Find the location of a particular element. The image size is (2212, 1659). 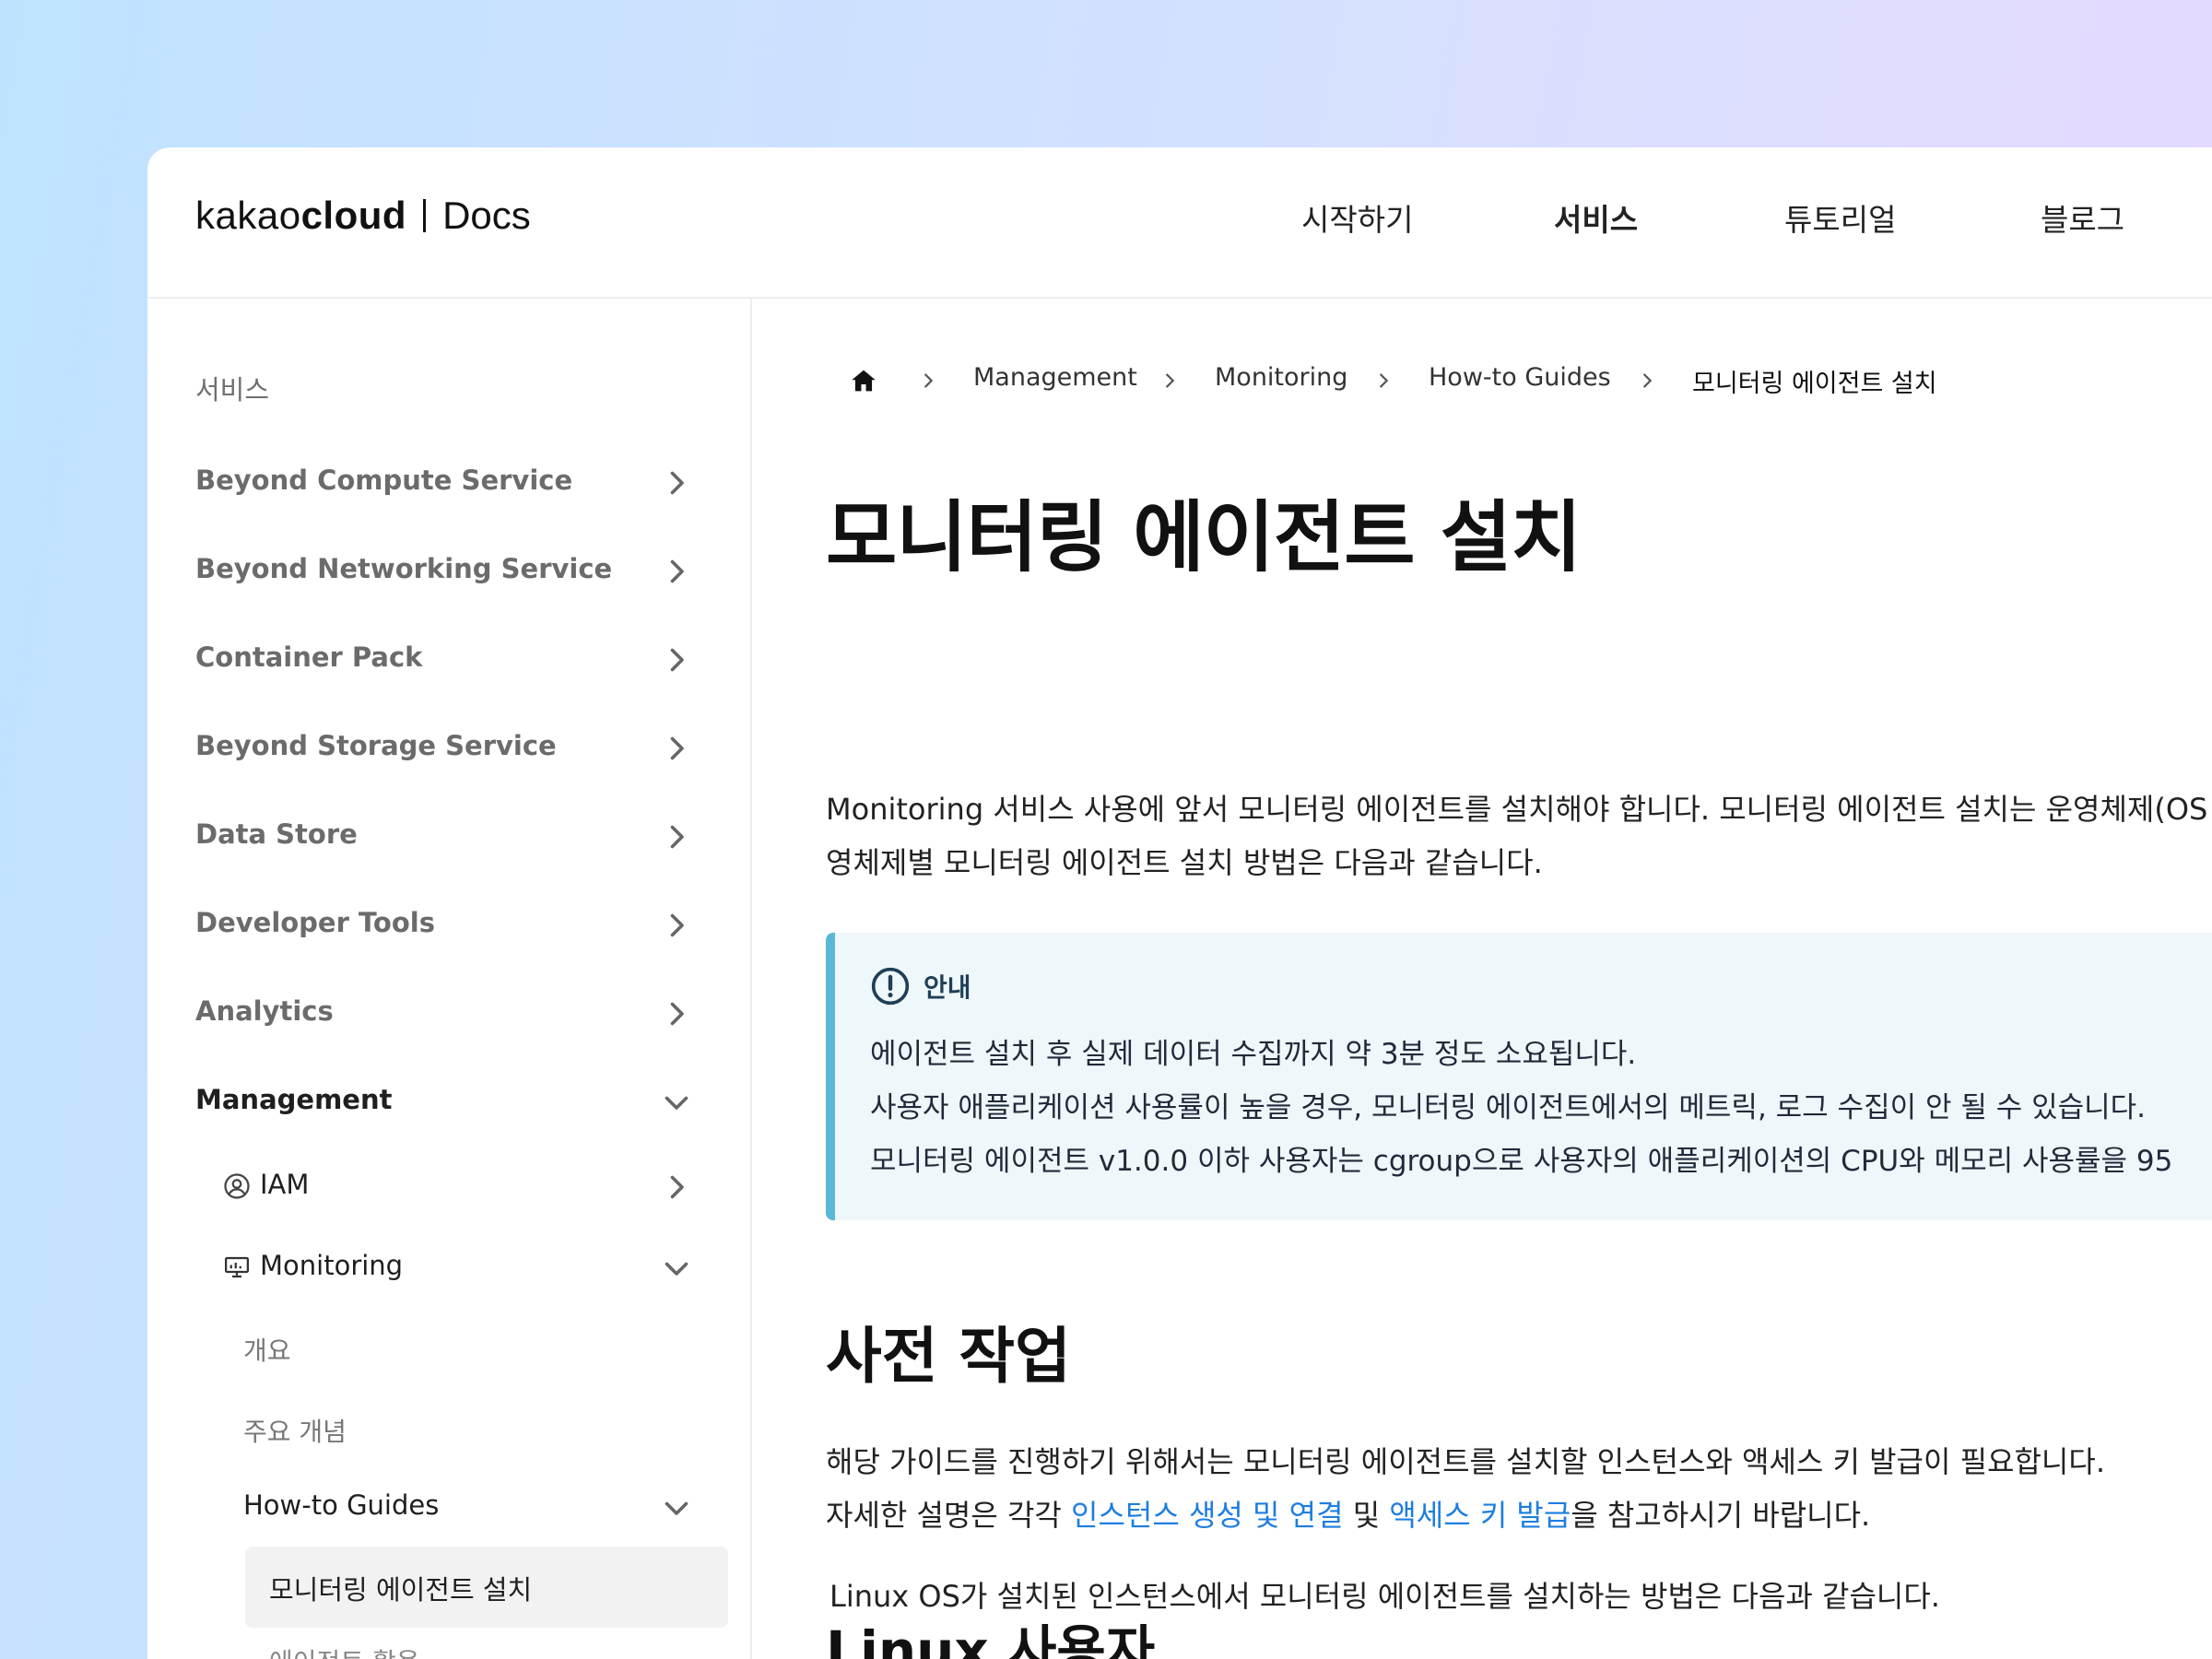

sidebar-item-beyond-compute: Beyond Compute Service is located at coordinates (444, 483).